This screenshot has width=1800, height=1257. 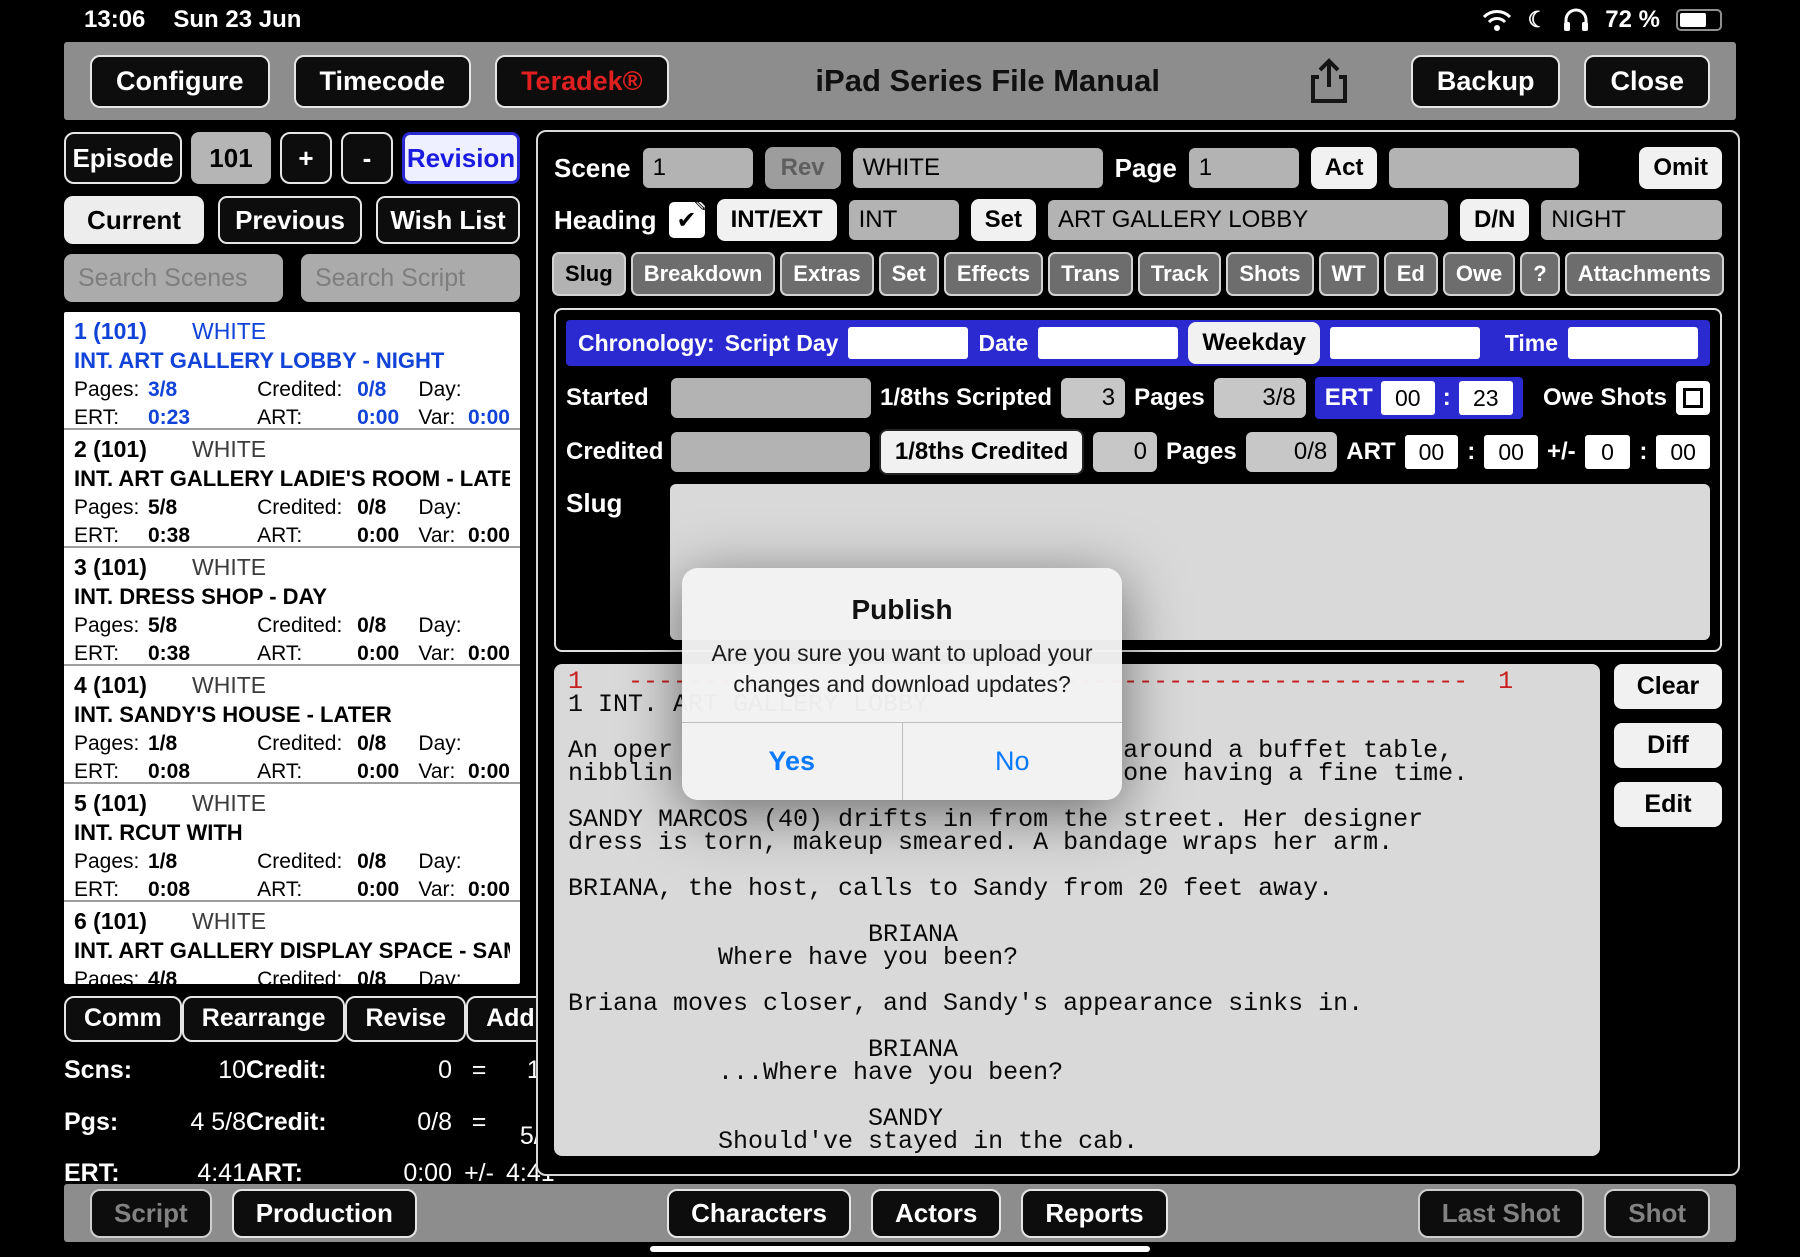 I want to click on tab-wish-list: Wish List, so click(x=448, y=220).